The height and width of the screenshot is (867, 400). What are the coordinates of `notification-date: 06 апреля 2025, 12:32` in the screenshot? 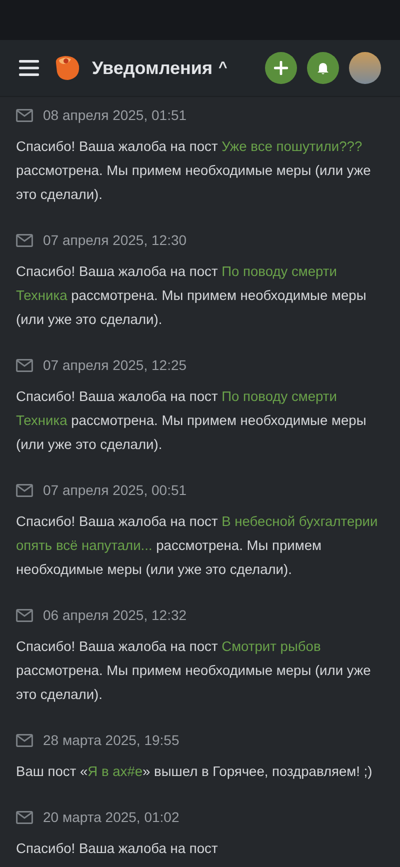 It's located at (115, 615).